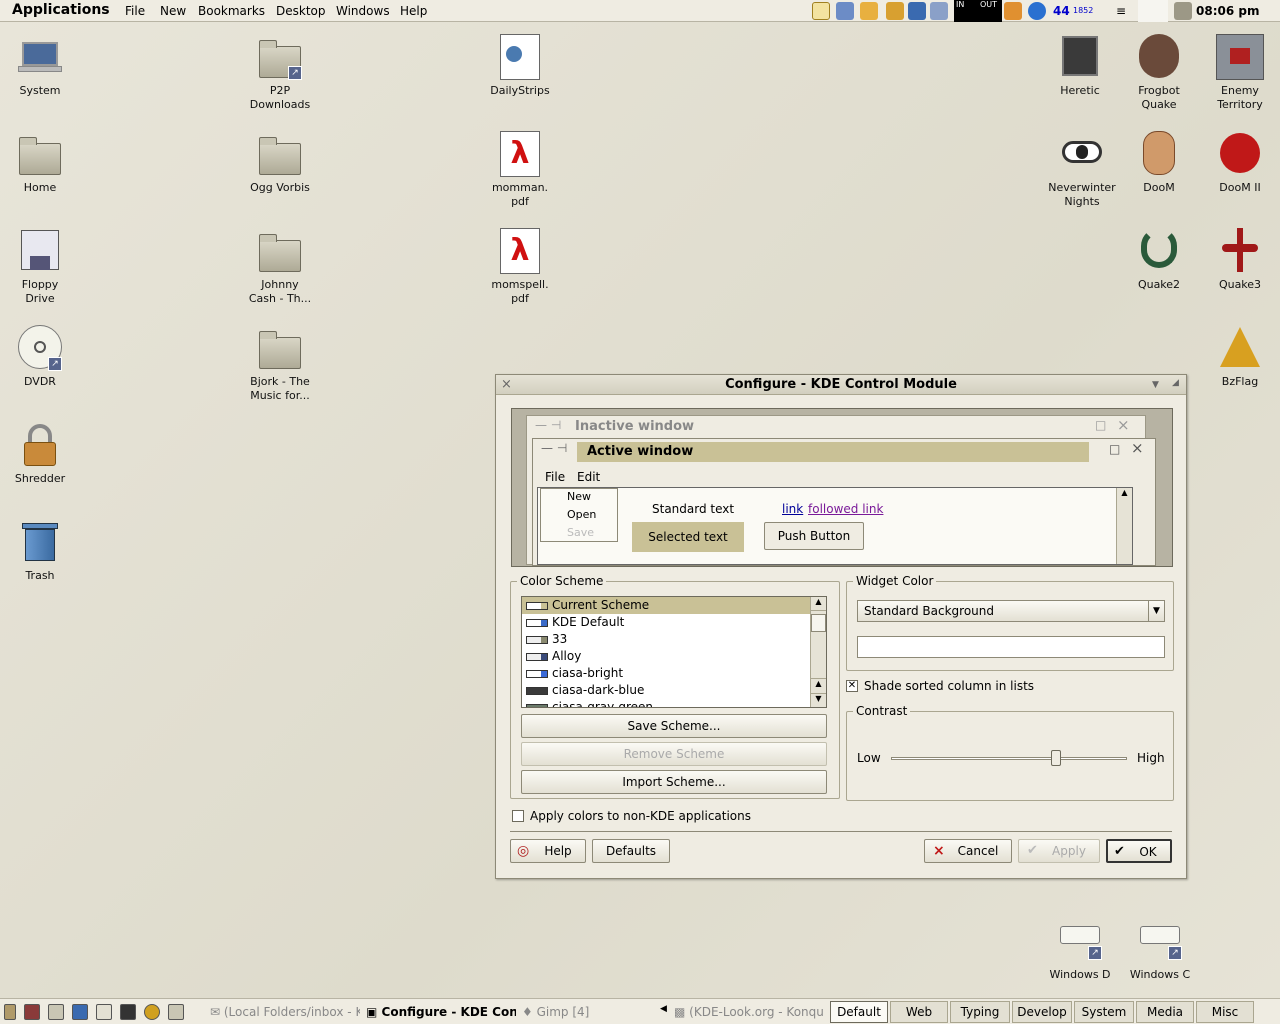 Image resolution: width=1280 pixels, height=1024 pixels. I want to click on desktop-icon-quake2: Quake2, so click(1159, 260).